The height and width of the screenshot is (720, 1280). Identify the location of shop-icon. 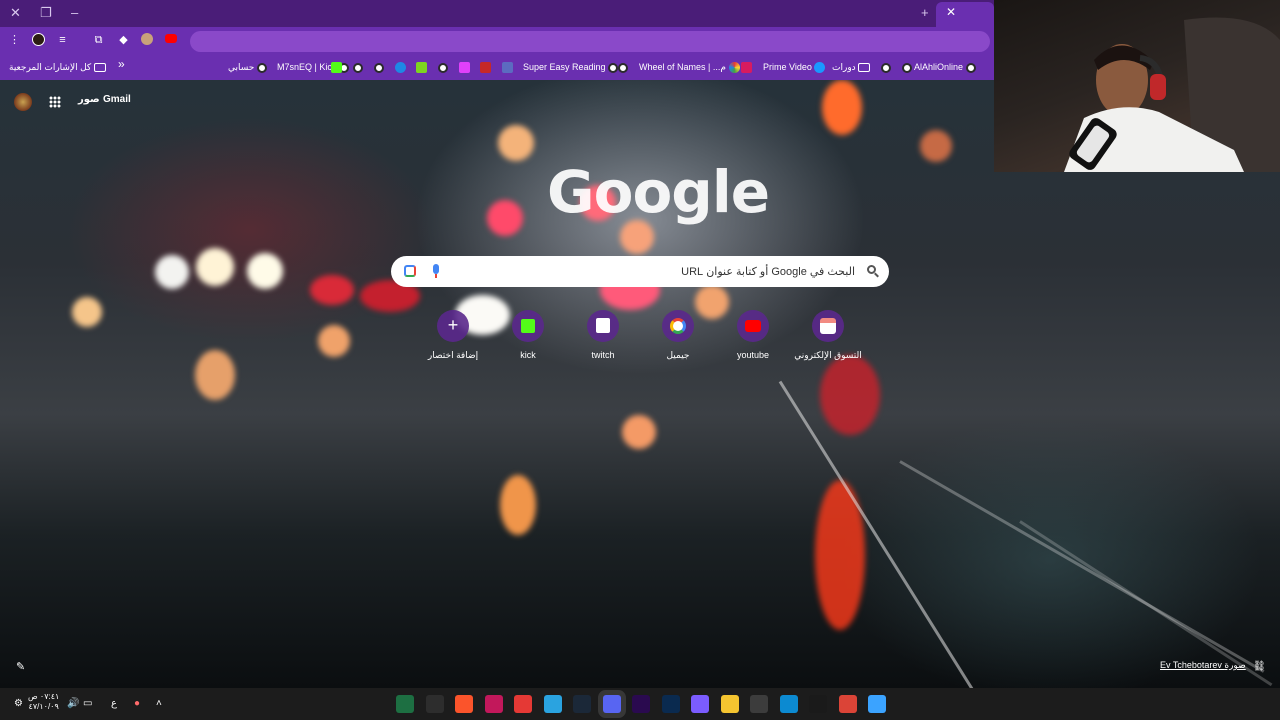
(828, 326).